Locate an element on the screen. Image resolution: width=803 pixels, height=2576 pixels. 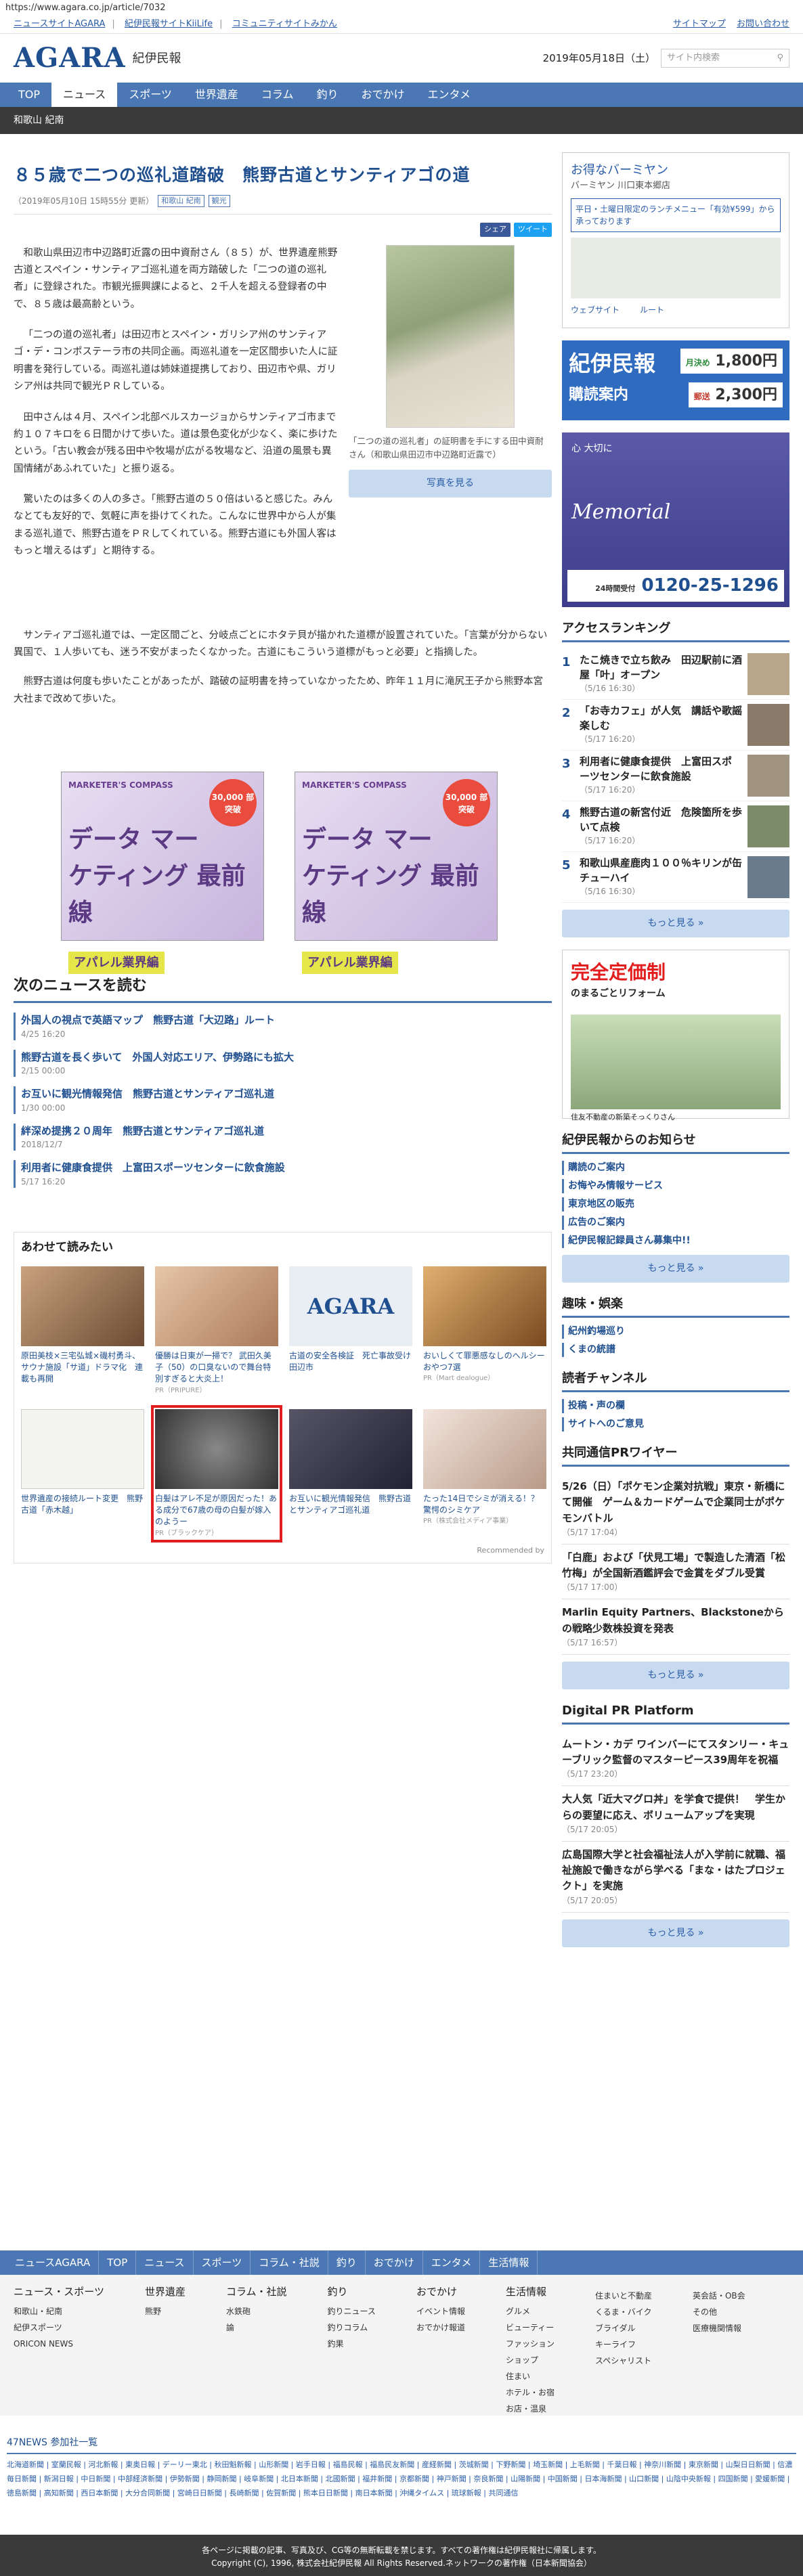
footer-link: ホテル・お宿 is located at coordinates (530, 2392).